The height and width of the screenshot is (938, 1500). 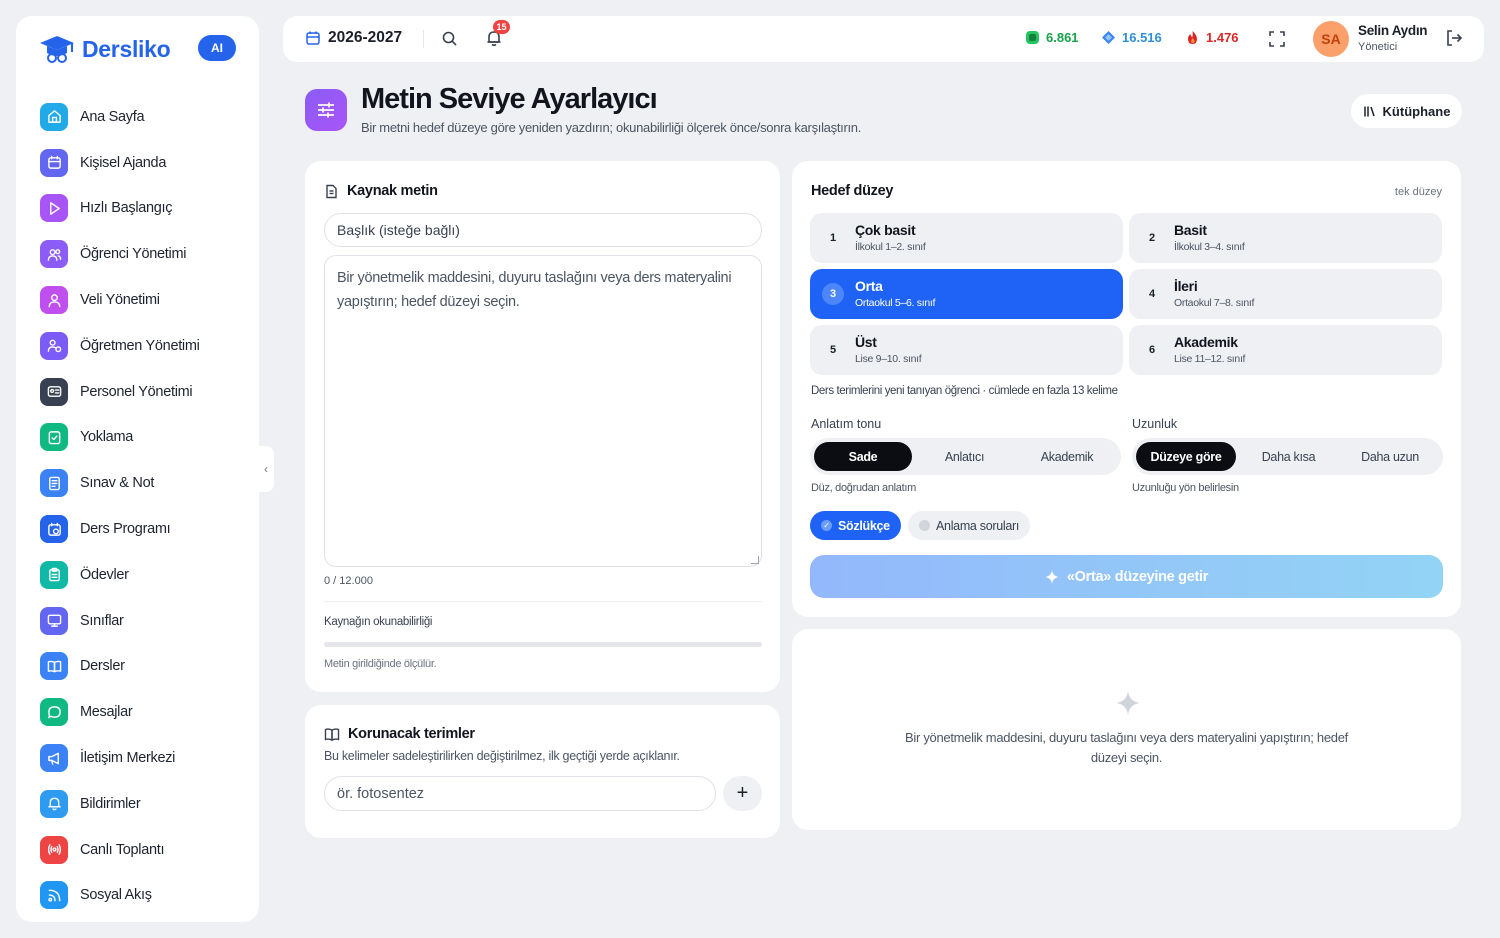 I want to click on sidebar-item-label: Öğretmen Yönetimi, so click(x=140, y=345).